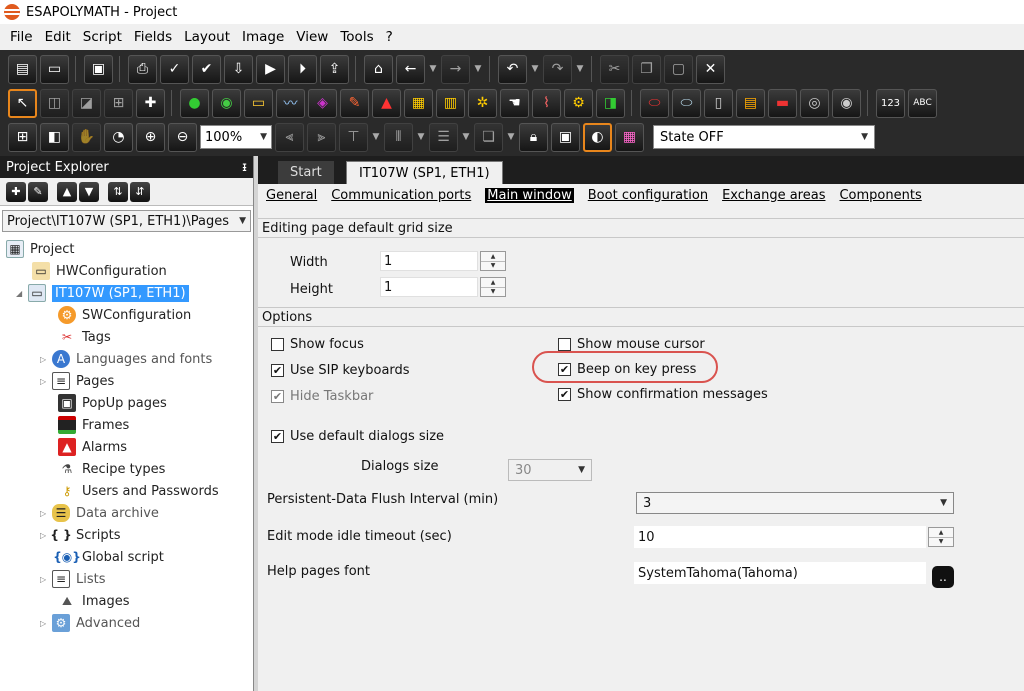  What do you see at coordinates (306, 172) in the screenshot?
I see `tab-start: Start` at bounding box center [306, 172].